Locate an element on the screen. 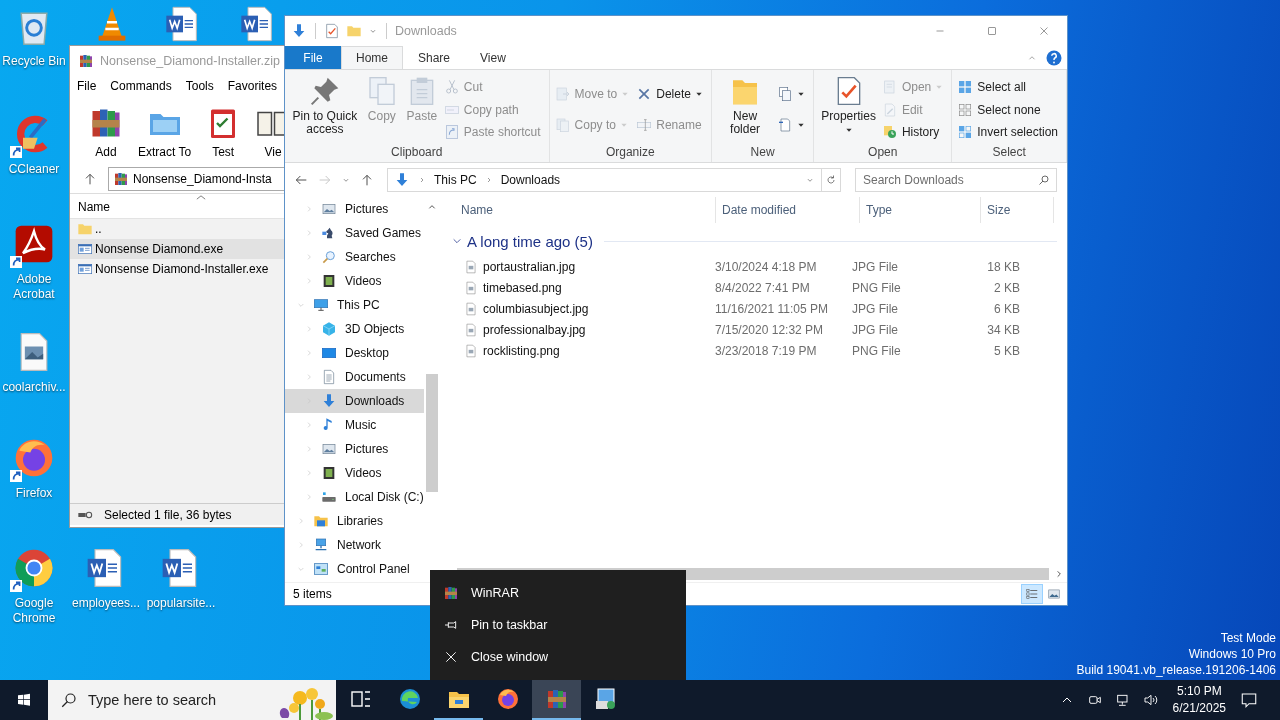 Image resolution: width=1280 pixels, height=720 pixels. status-text: 5 items is located at coordinates (312, 594).